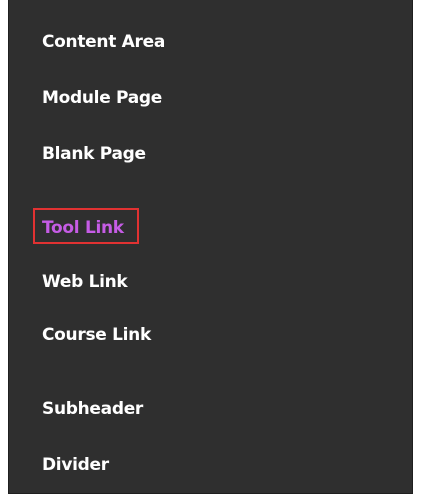  Describe the element at coordinates (86, 226) in the screenshot. I see `menu-item-tool-link: Tool Link` at that location.